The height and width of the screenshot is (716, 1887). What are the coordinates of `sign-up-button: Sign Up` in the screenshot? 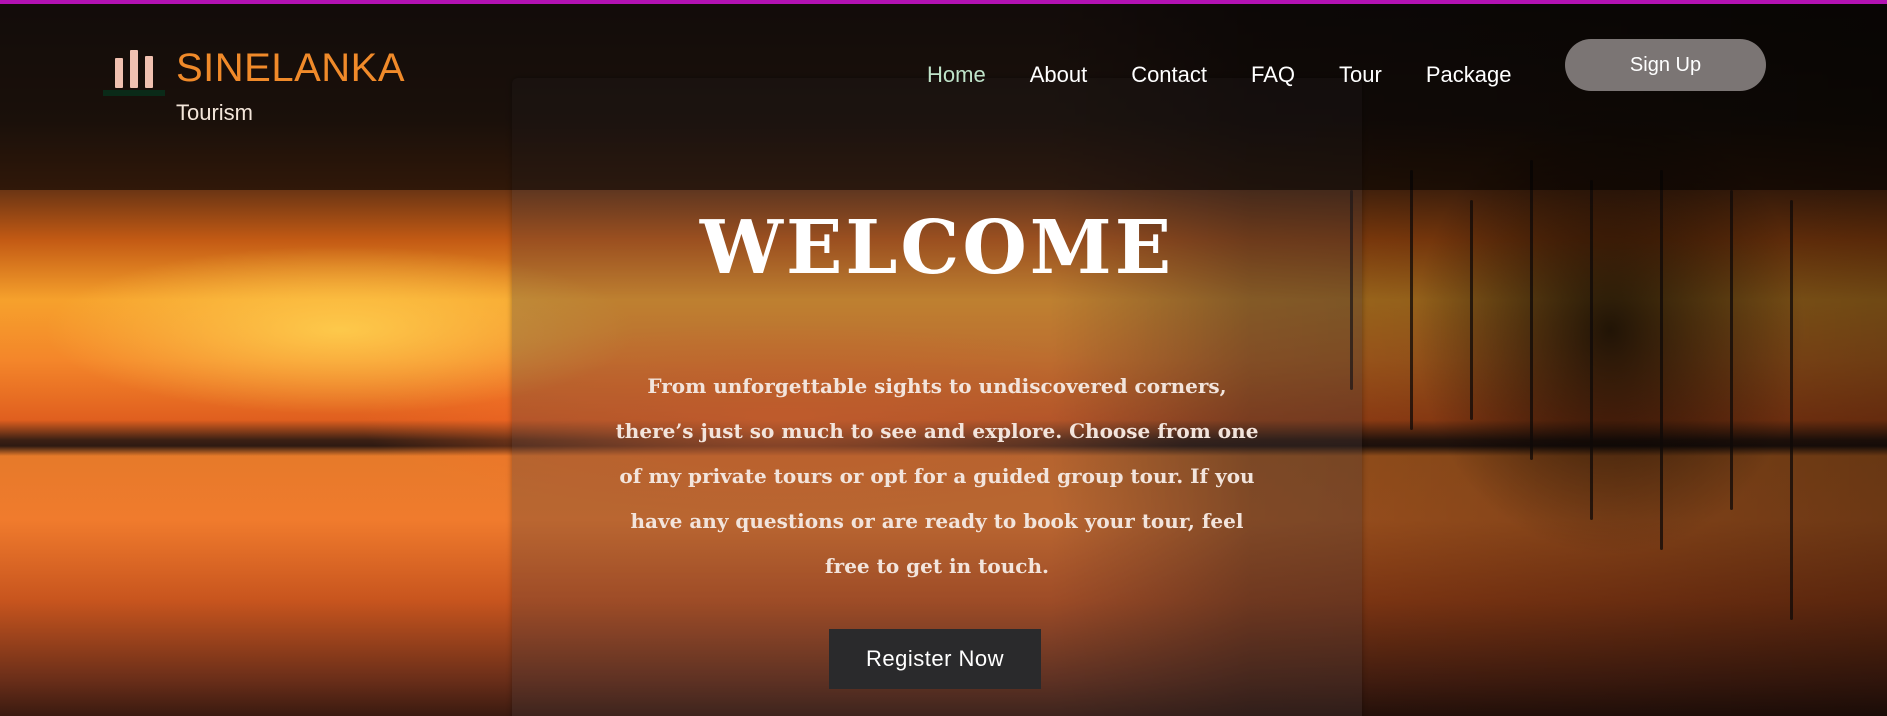 It's located at (1665, 65).